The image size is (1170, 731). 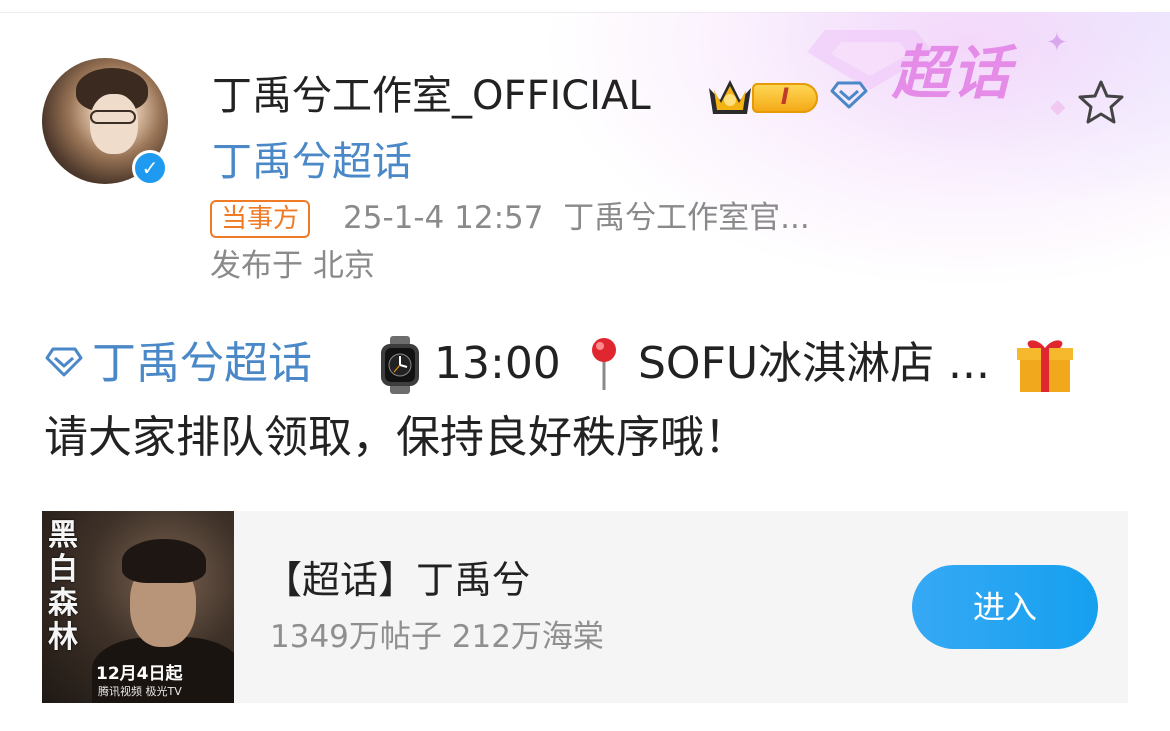 I want to click on party-tag: 当事方, so click(x=260, y=219).